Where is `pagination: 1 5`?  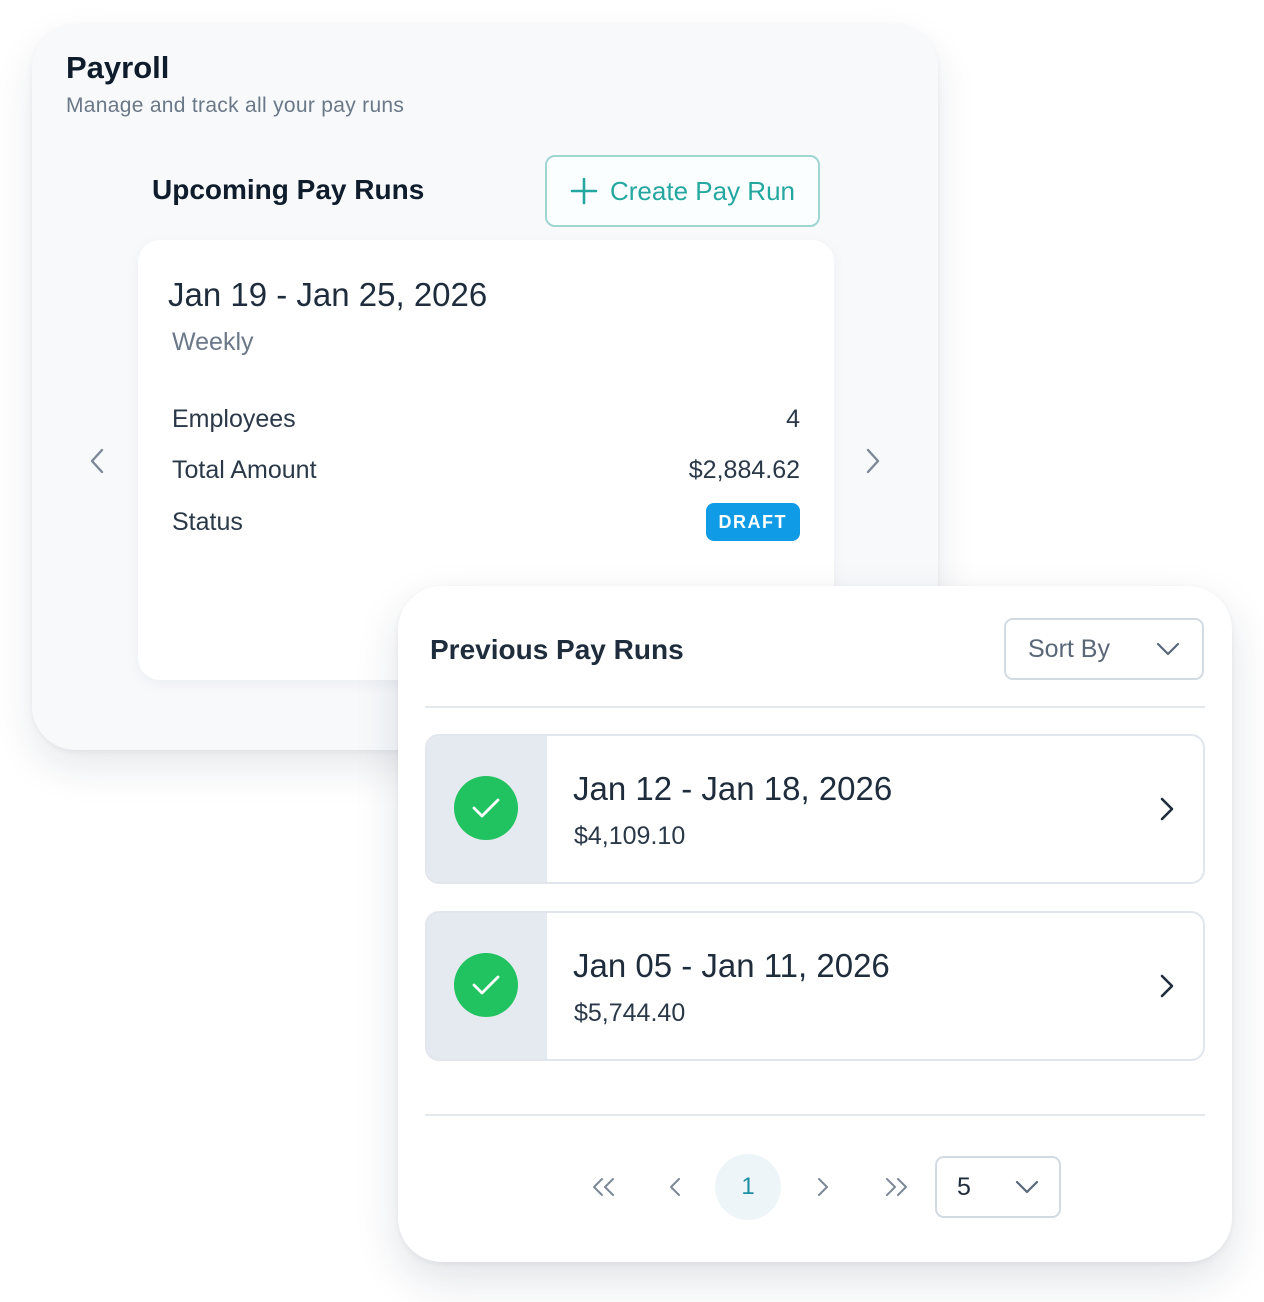 pagination: 1 5 is located at coordinates (828, 1187).